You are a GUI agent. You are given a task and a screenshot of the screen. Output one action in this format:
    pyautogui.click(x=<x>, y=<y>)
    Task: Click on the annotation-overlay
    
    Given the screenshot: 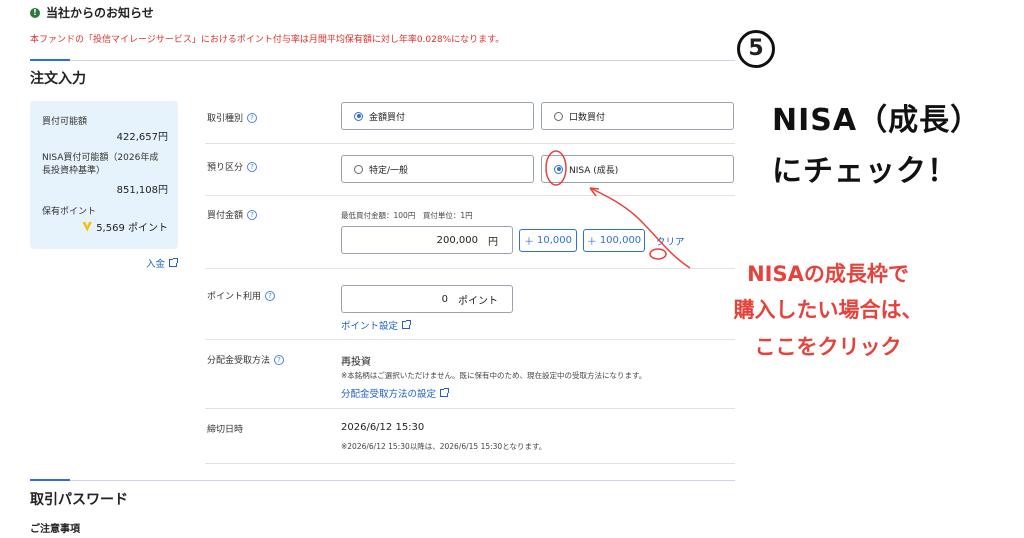 What is the action you would take?
    pyautogui.click(x=618, y=209)
    